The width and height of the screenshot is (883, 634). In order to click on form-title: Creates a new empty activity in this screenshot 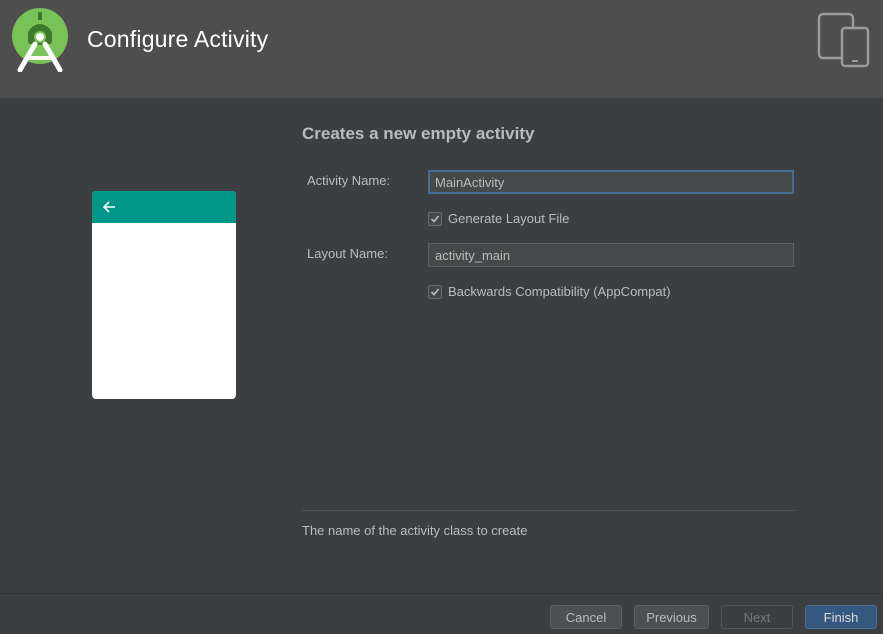, I will do `click(418, 133)`.